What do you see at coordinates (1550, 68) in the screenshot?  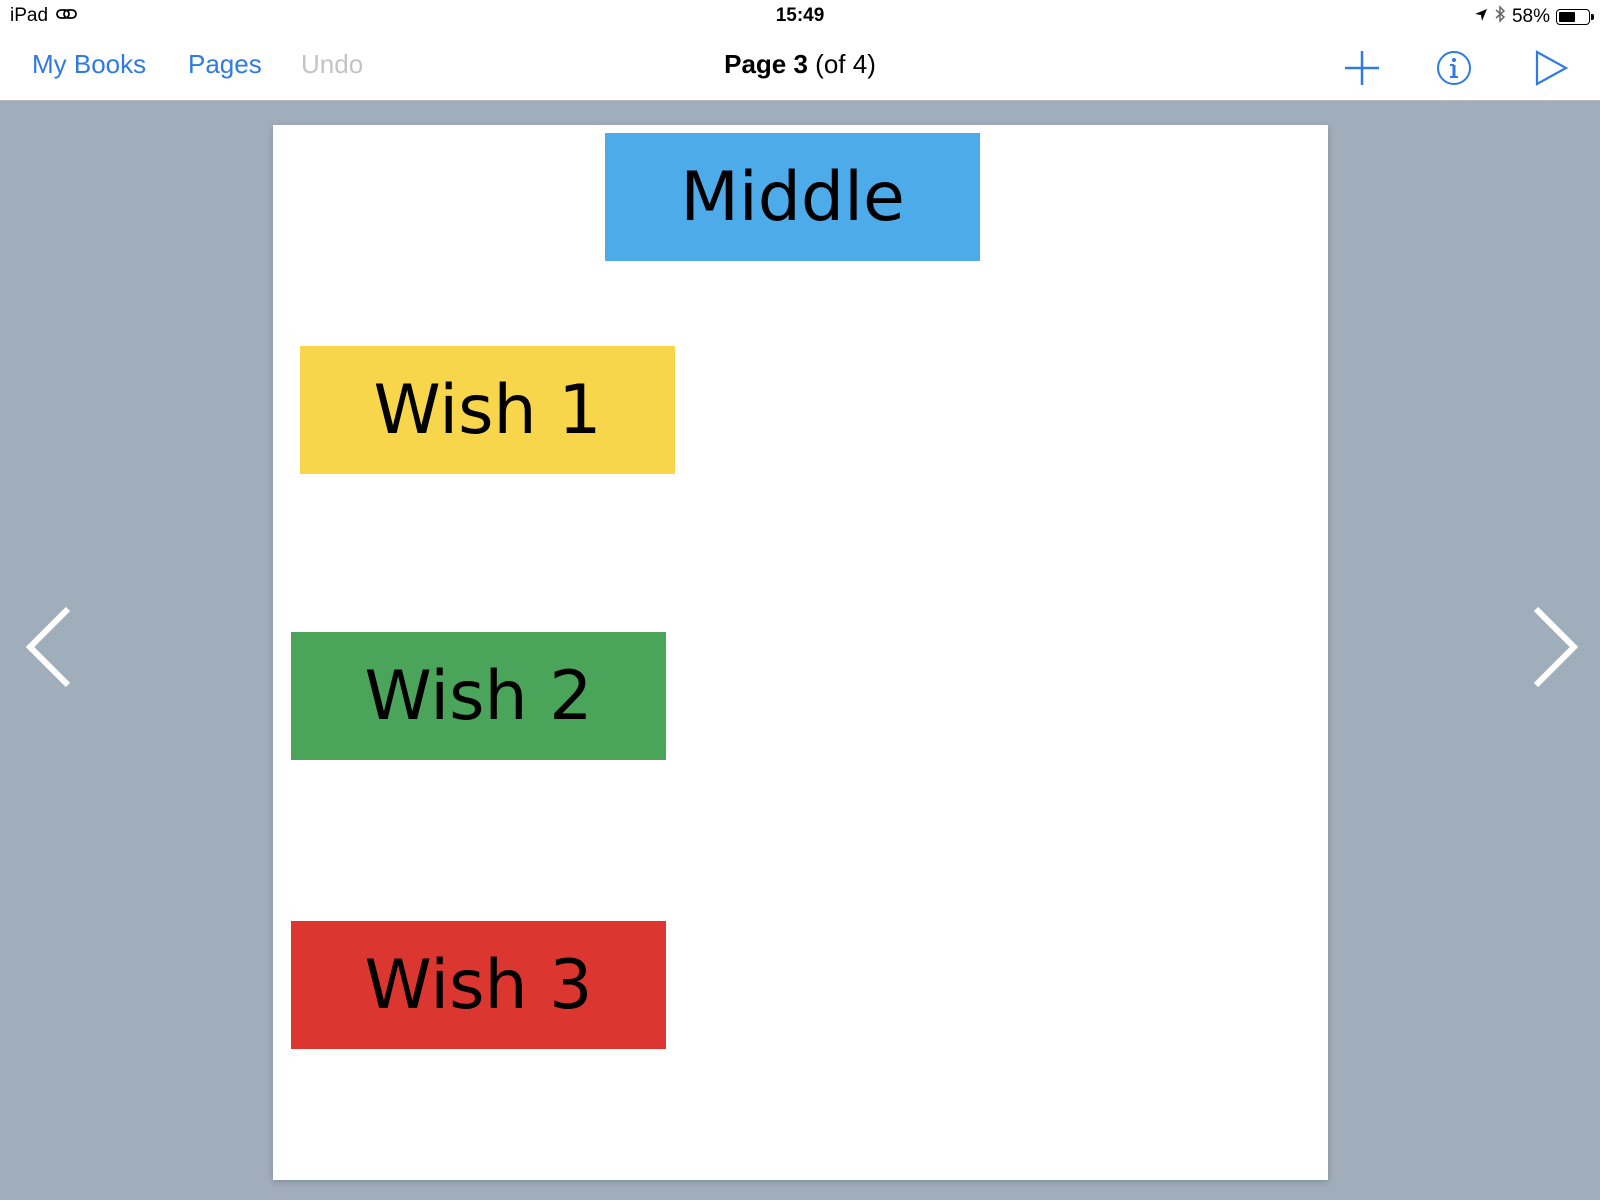 I see `play-icon` at bounding box center [1550, 68].